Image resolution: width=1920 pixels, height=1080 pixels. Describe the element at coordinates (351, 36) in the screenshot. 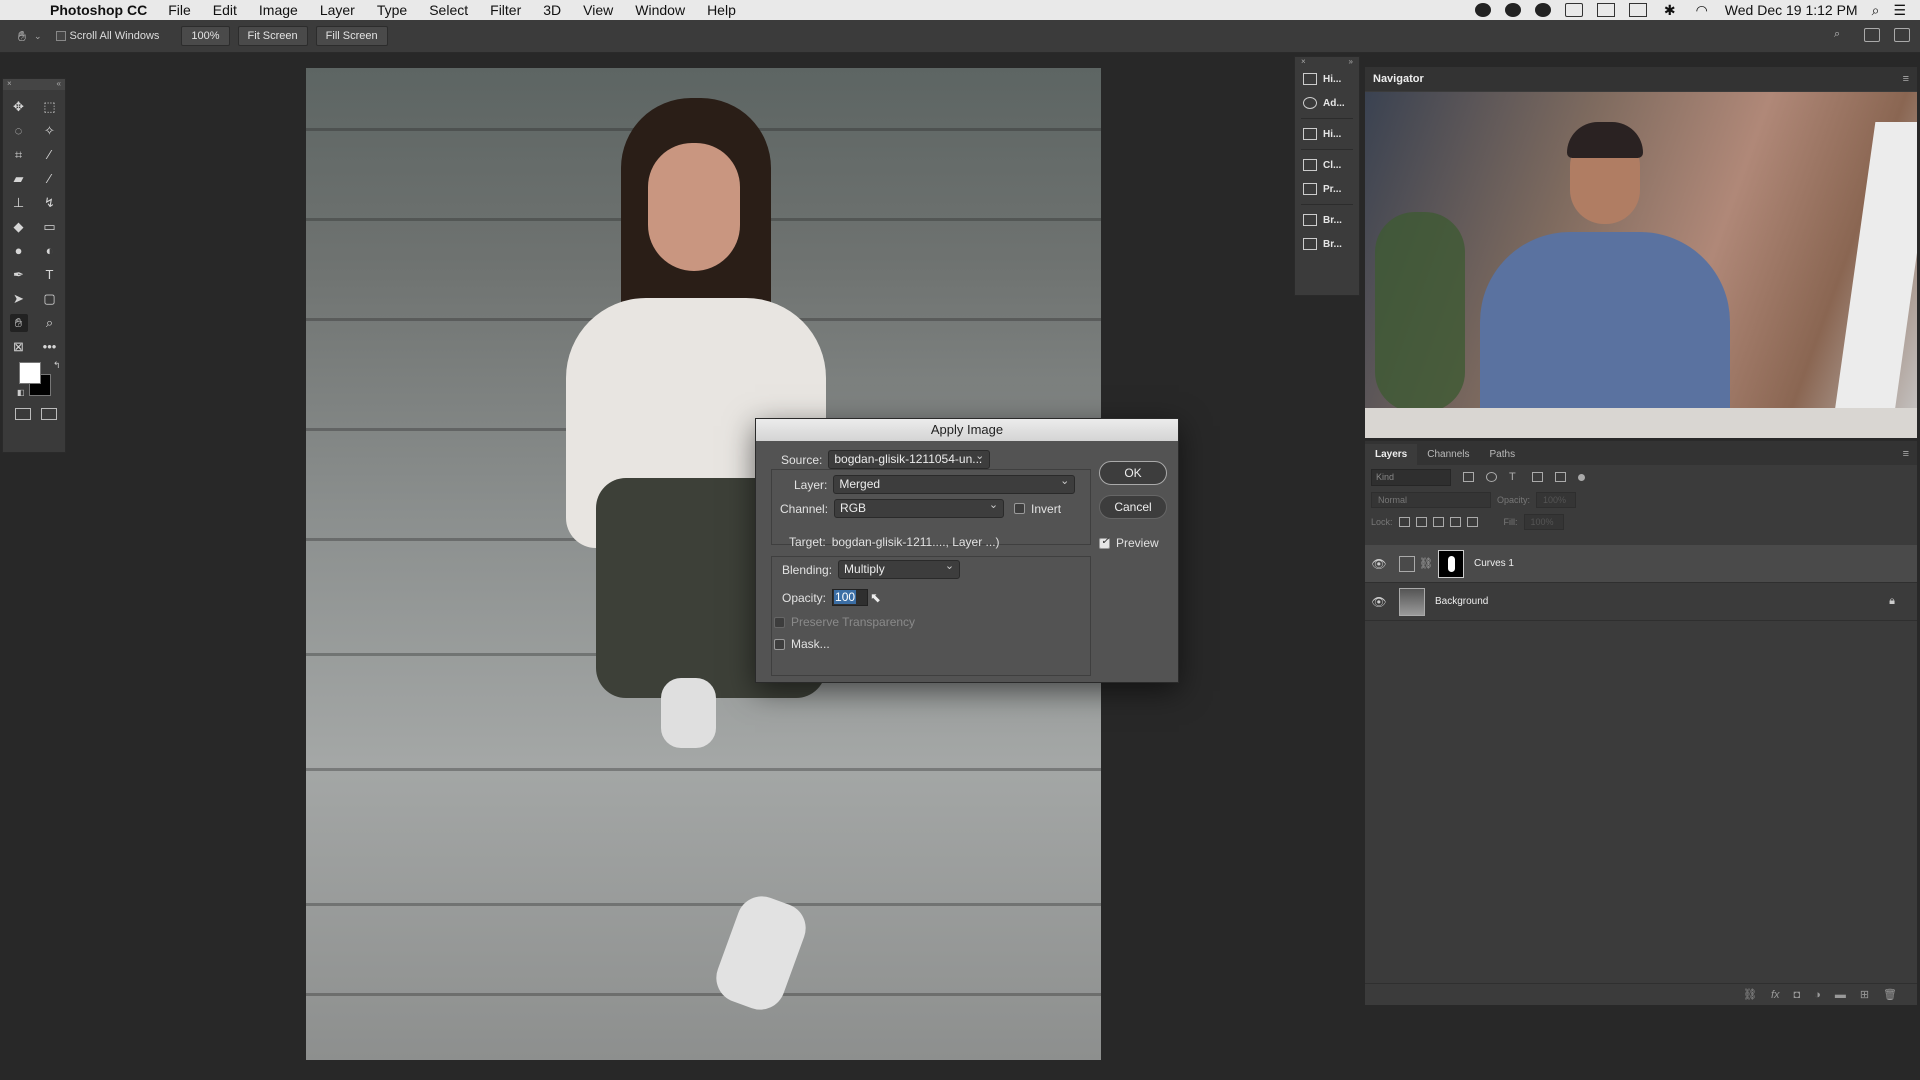

I see `fill-screen-button: Fill Screen` at that location.